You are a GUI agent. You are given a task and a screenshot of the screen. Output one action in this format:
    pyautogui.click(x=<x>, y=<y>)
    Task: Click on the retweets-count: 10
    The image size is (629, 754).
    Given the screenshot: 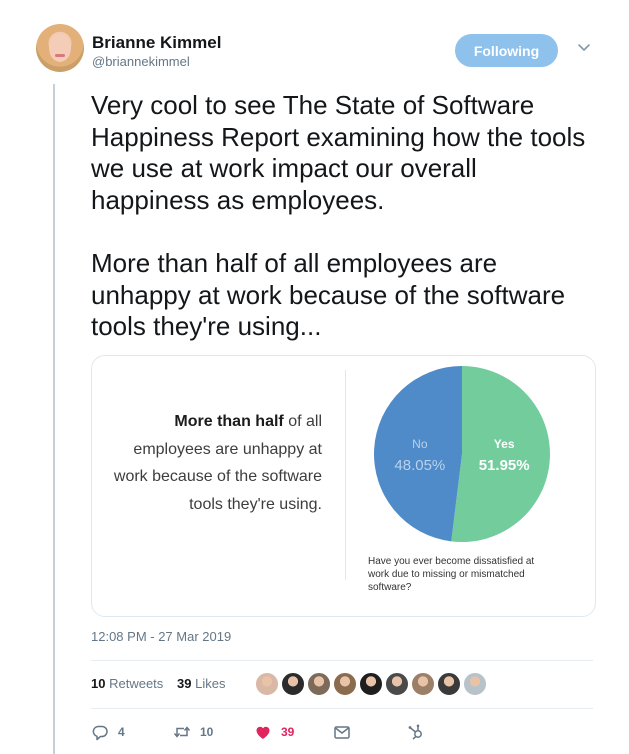 What is the action you would take?
    pyautogui.click(x=98, y=683)
    